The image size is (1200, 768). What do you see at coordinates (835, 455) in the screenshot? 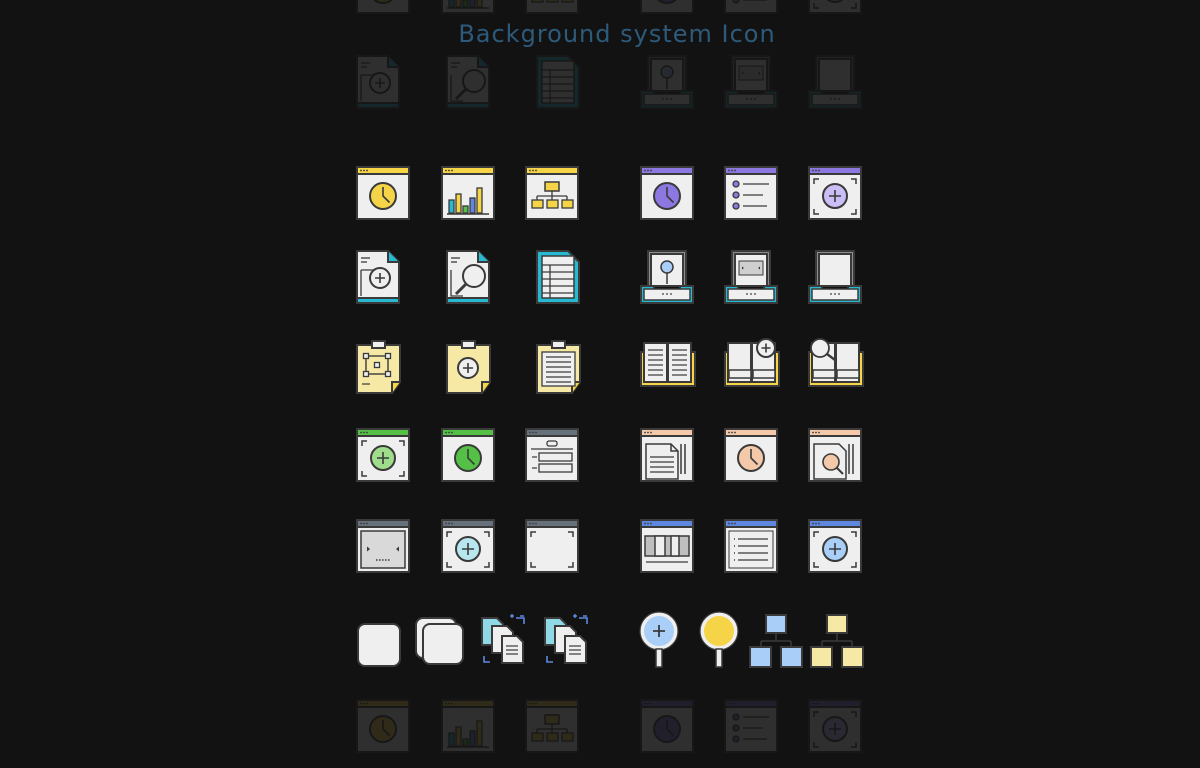
I see `search-docs-window-icon` at bounding box center [835, 455].